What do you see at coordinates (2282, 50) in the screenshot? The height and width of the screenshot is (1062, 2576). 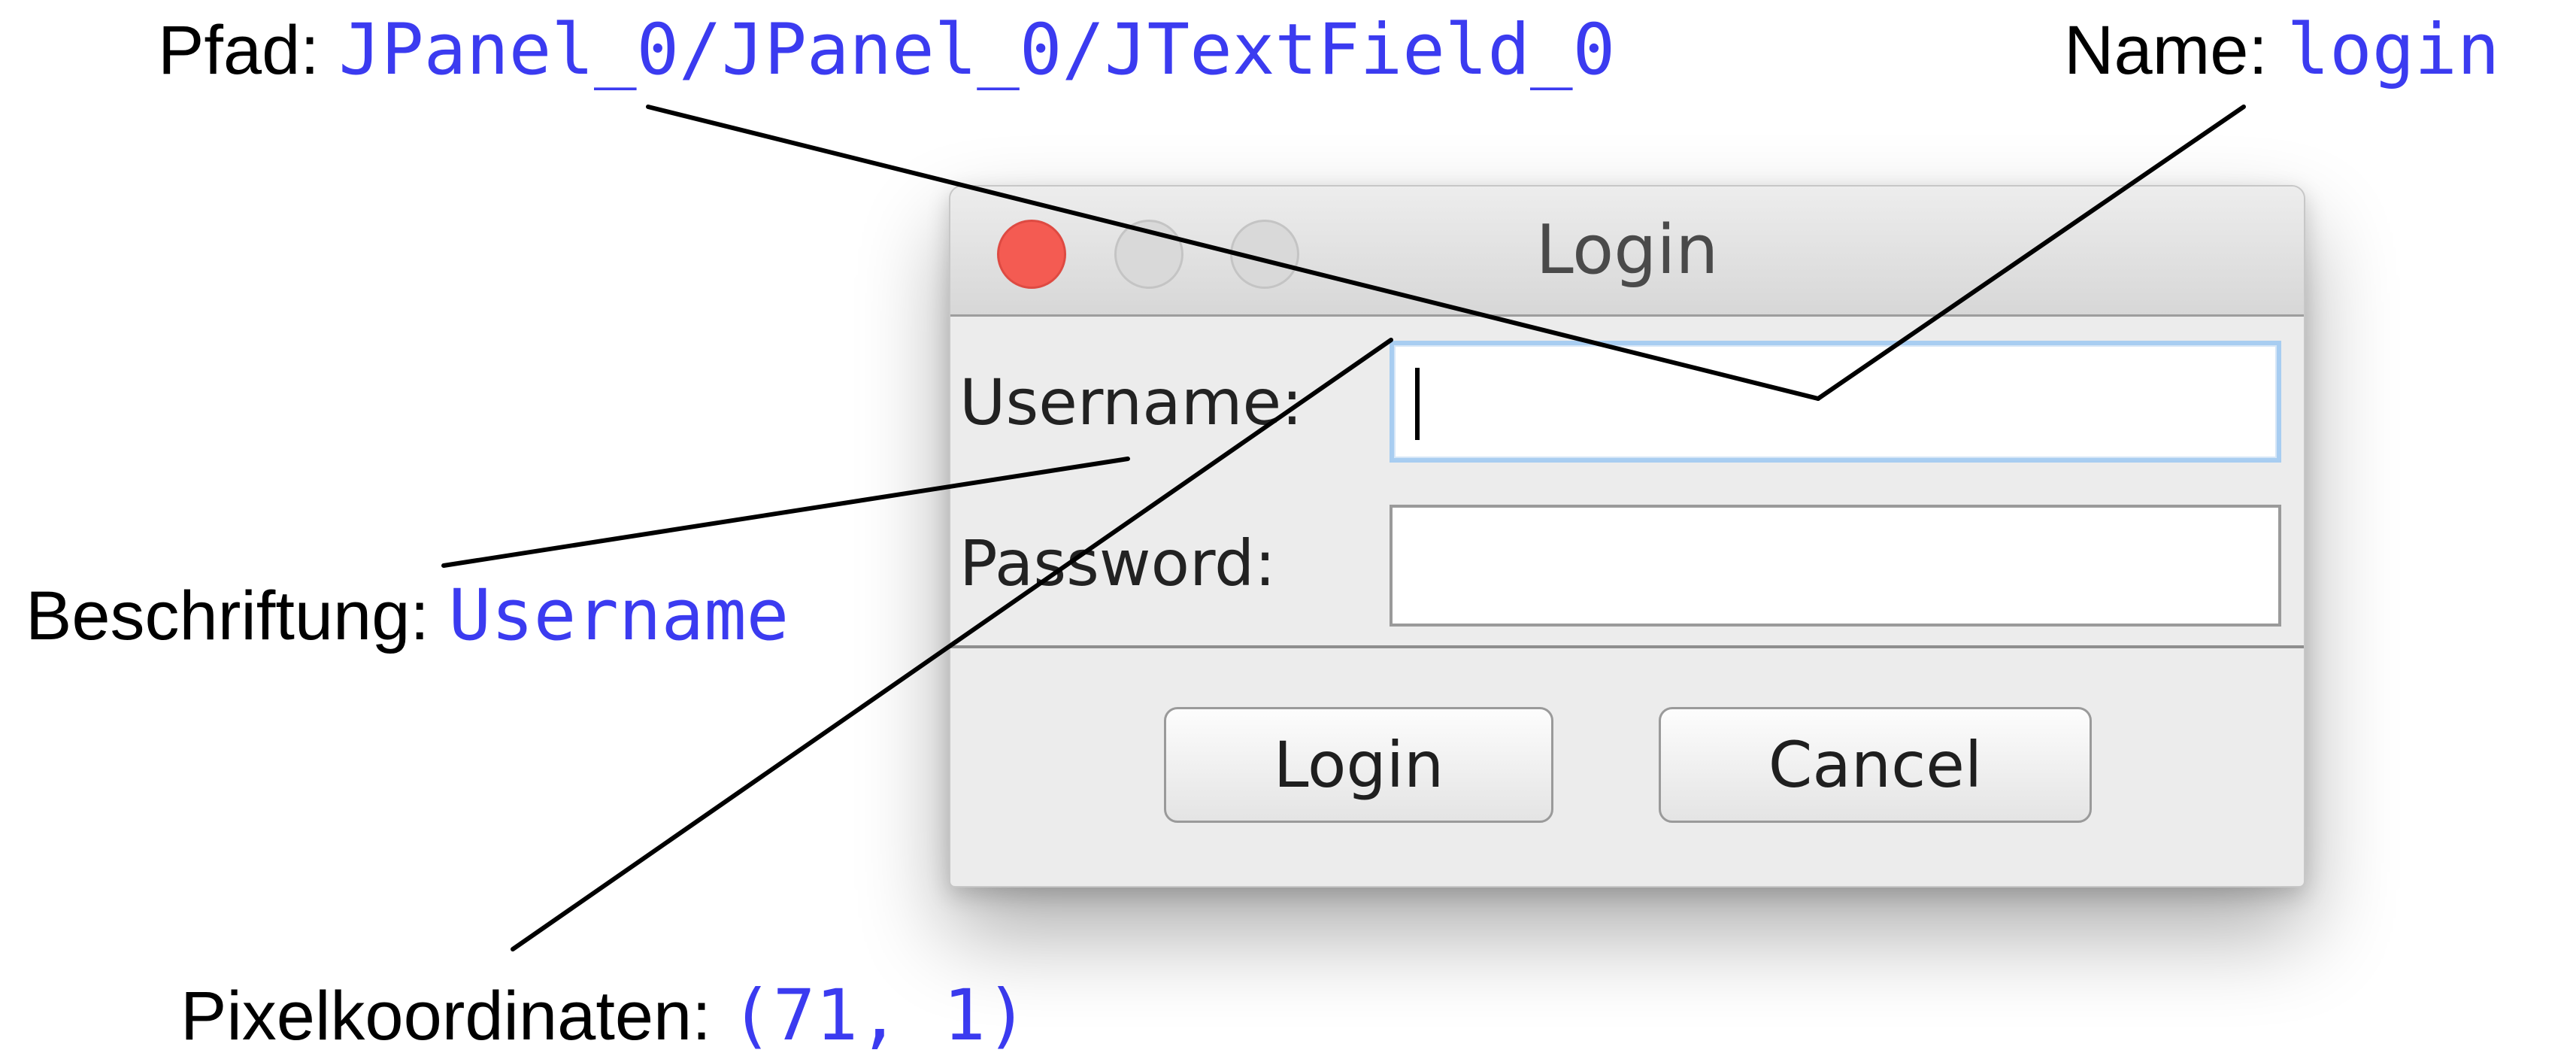 I see `name-annotation: Name: login` at bounding box center [2282, 50].